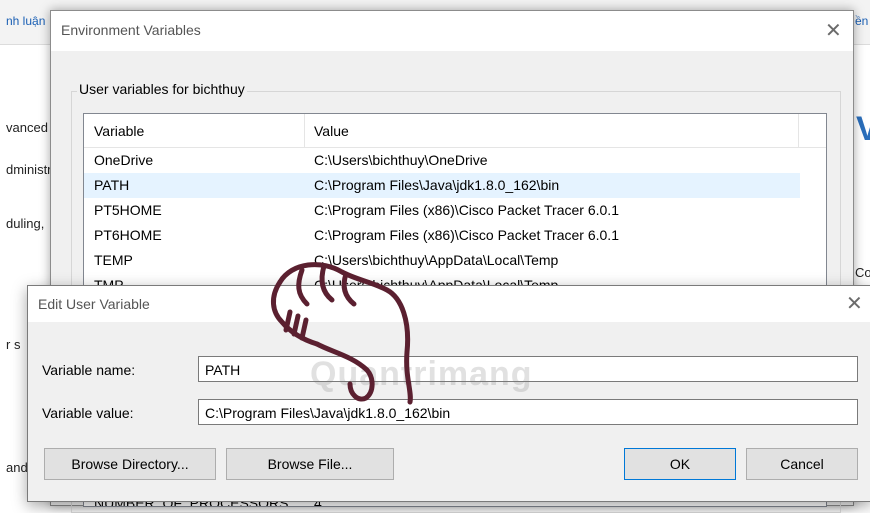  Describe the element at coordinates (29, 169) in the screenshot. I see `background-text: dministr` at that location.